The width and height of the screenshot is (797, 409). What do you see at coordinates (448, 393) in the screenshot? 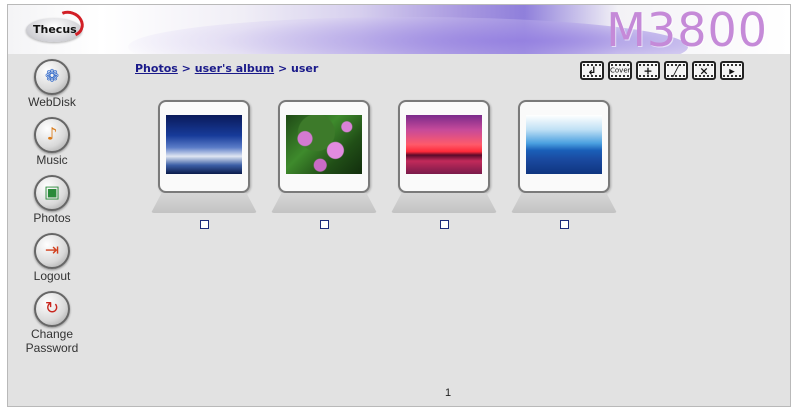
I see `page-number: 1` at bounding box center [448, 393].